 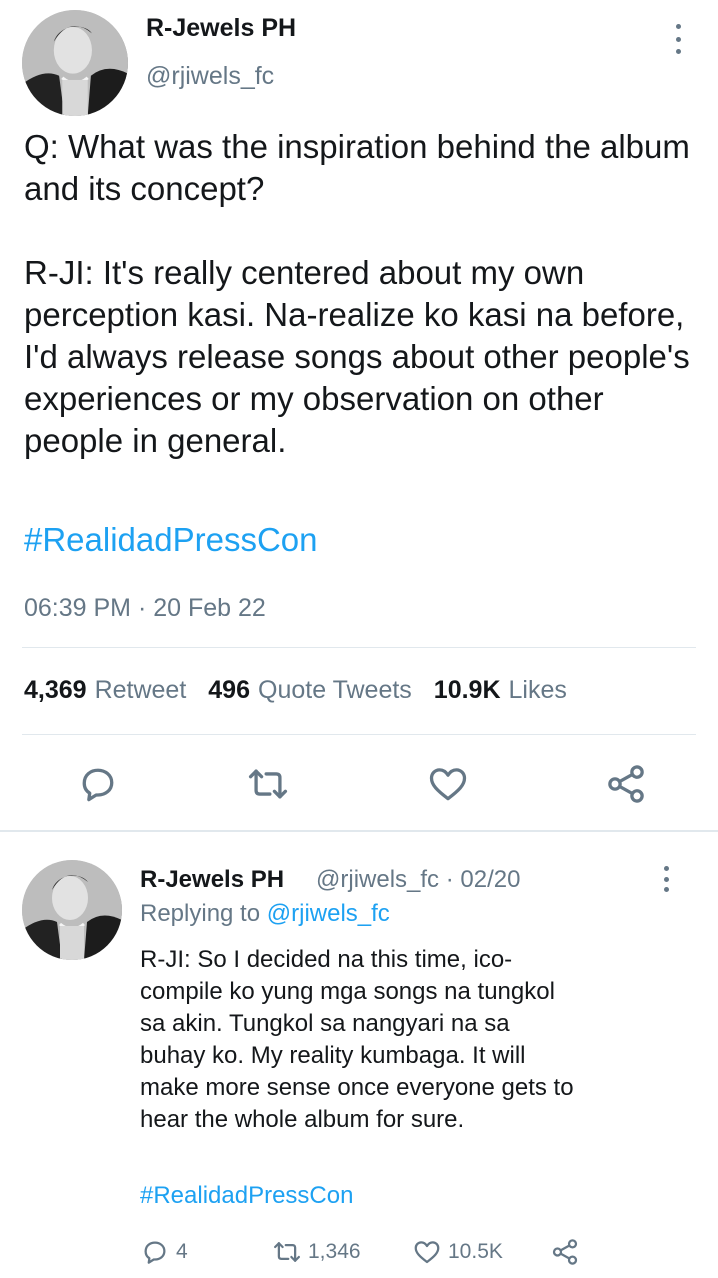 I want to click on replying-to: Replying to @rjiwels_fc, so click(x=265, y=914).